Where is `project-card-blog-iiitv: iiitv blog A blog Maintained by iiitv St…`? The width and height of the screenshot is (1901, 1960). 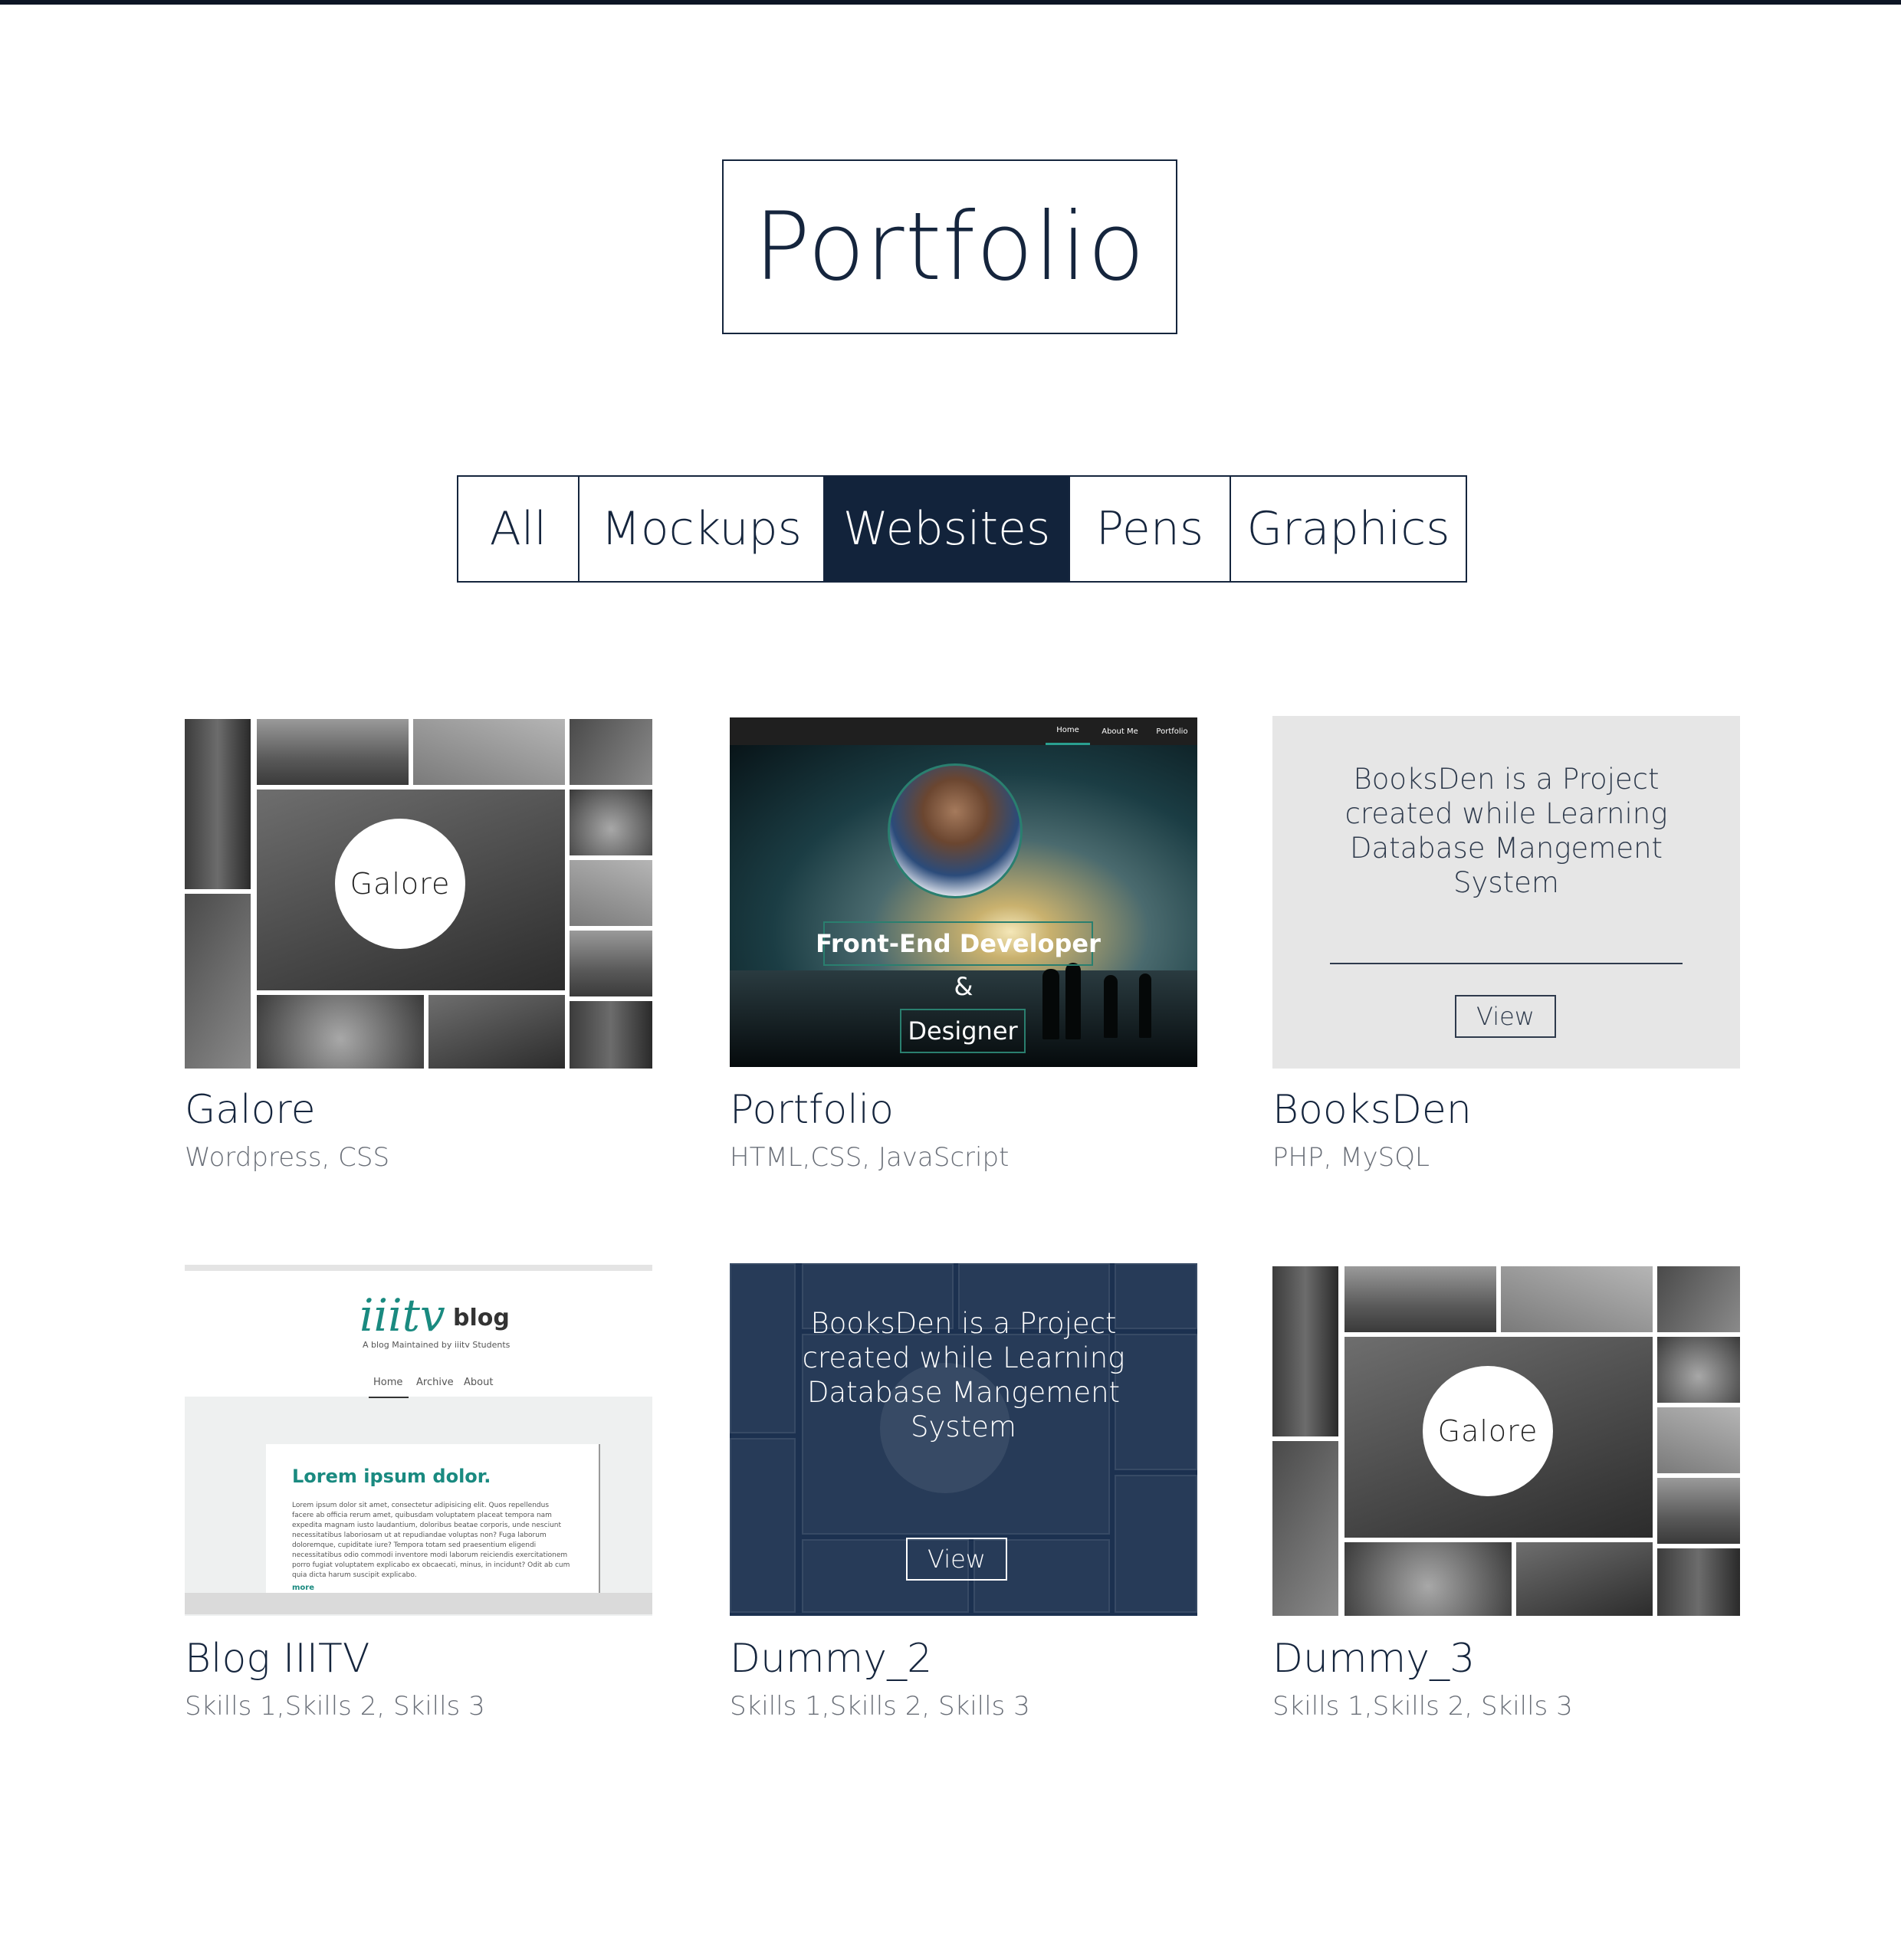
project-card-blog-iiitv: iiitv blog A blog Maintained by iiitv St… is located at coordinates (418, 1493).